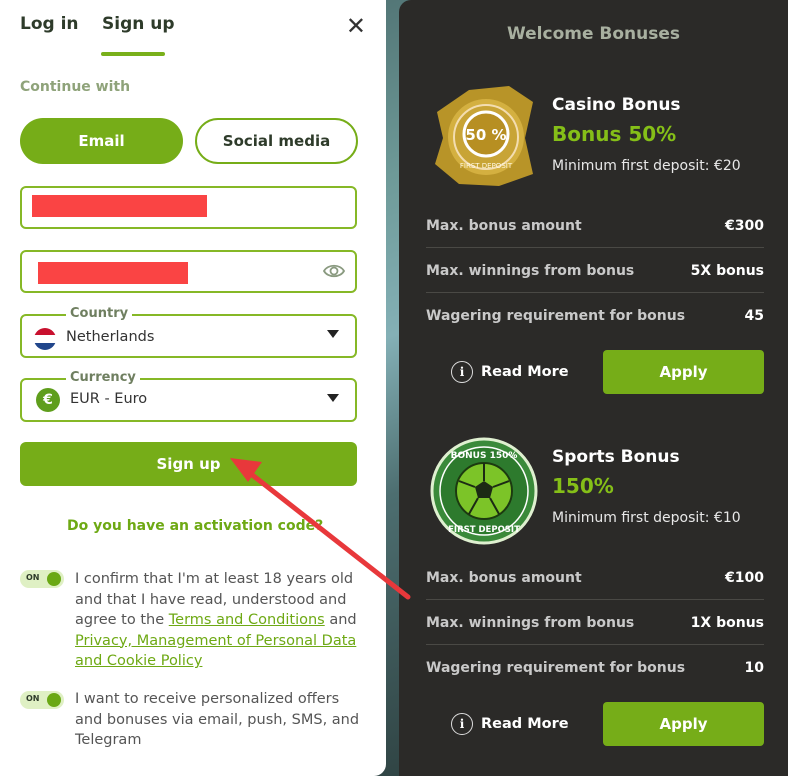 The height and width of the screenshot is (776, 788). I want to click on activation-code-link: Do you have an activation code?, so click(195, 526).